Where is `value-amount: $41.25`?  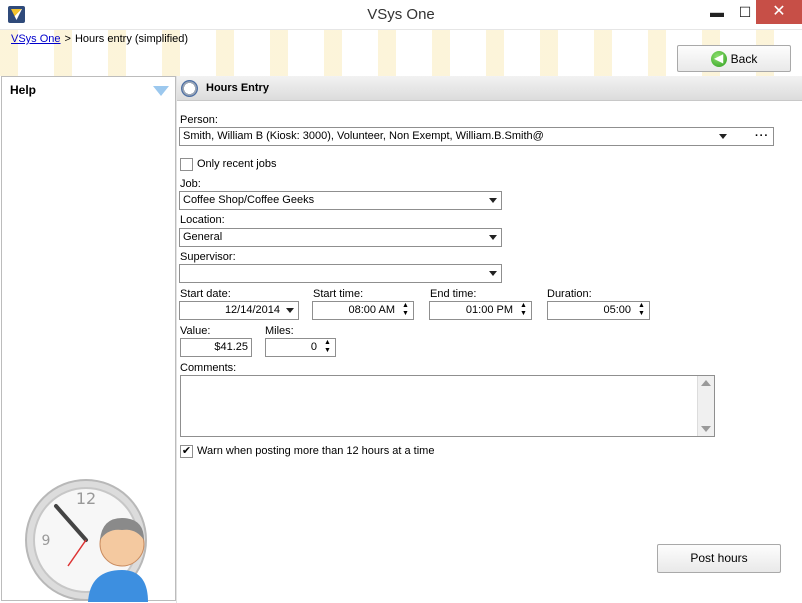
value-amount: $41.25 is located at coordinates (231, 347).